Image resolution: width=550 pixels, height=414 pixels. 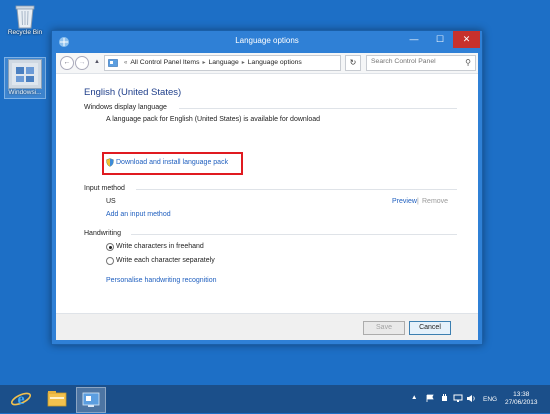 What do you see at coordinates (25, 74) in the screenshot?
I see `installer-file-icon` at bounding box center [25, 74].